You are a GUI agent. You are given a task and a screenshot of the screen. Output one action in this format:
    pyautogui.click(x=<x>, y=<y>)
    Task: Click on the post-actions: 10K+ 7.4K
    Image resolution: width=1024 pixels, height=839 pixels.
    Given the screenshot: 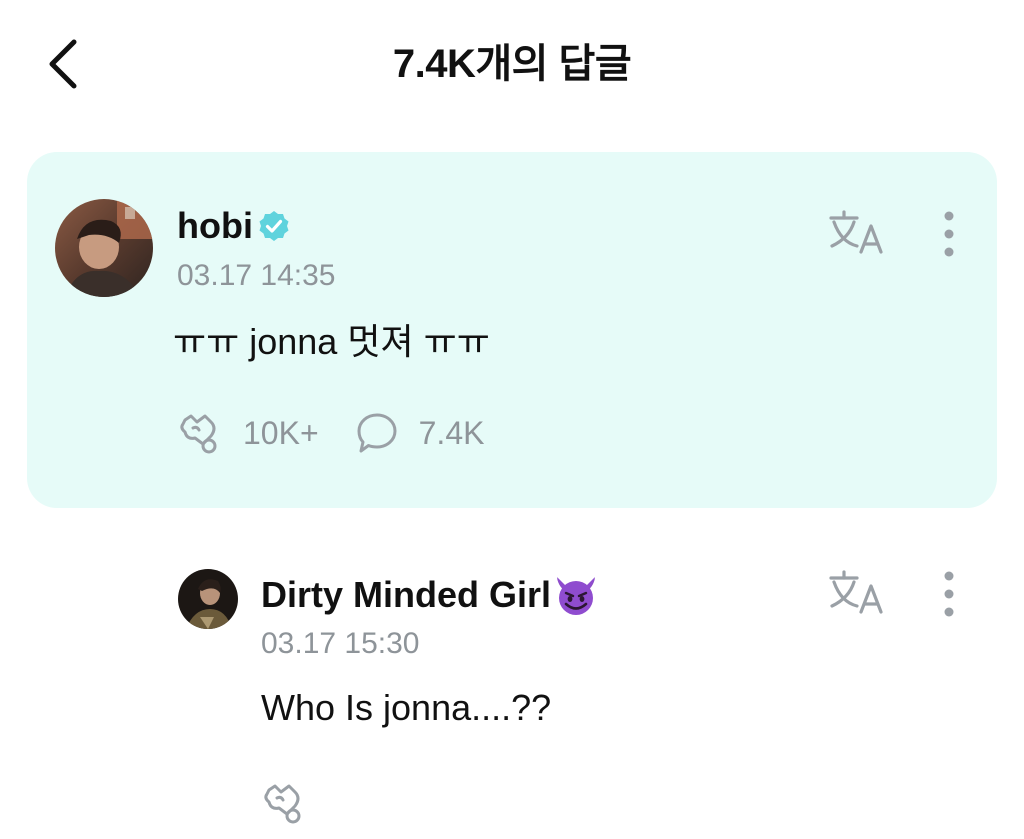 What is the action you would take?
    pyautogui.click(x=330, y=433)
    